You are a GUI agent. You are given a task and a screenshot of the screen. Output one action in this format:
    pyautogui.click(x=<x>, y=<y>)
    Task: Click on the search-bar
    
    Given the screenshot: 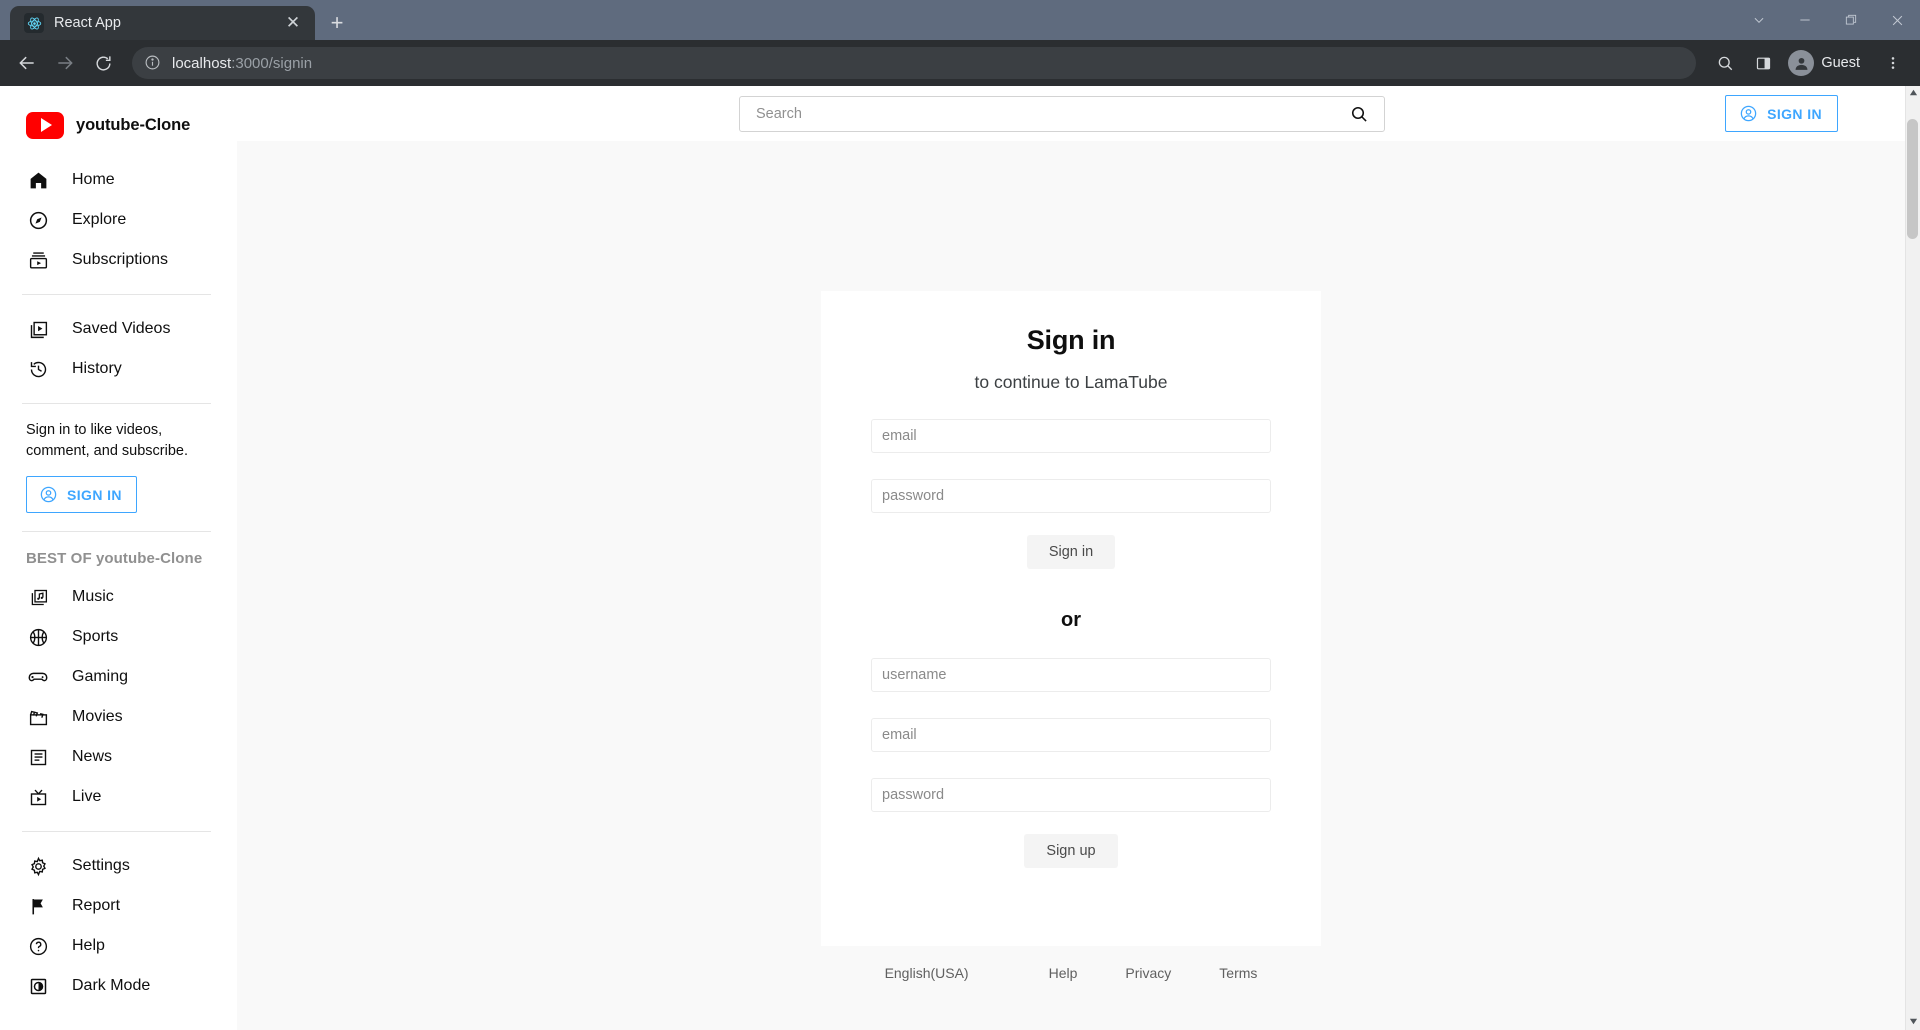 What is the action you would take?
    pyautogui.click(x=1062, y=113)
    